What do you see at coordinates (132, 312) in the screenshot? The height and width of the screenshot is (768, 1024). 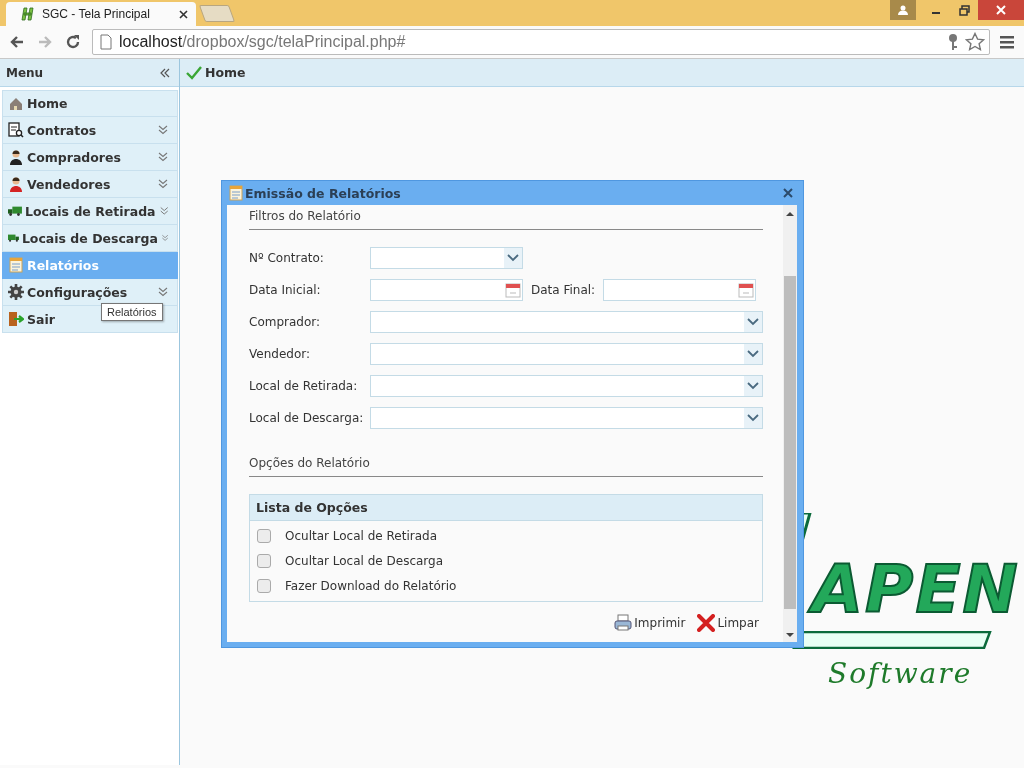 I see `tooltip: Relatórios` at bounding box center [132, 312].